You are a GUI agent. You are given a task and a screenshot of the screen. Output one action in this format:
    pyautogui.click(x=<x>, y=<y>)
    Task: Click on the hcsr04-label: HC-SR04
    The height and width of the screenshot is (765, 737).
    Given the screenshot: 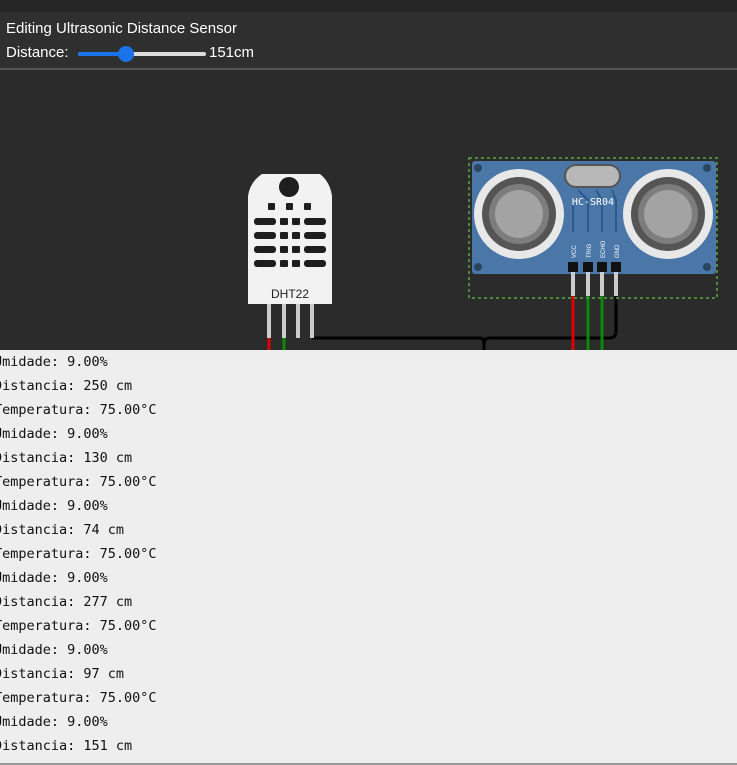 What is the action you would take?
    pyautogui.click(x=593, y=202)
    